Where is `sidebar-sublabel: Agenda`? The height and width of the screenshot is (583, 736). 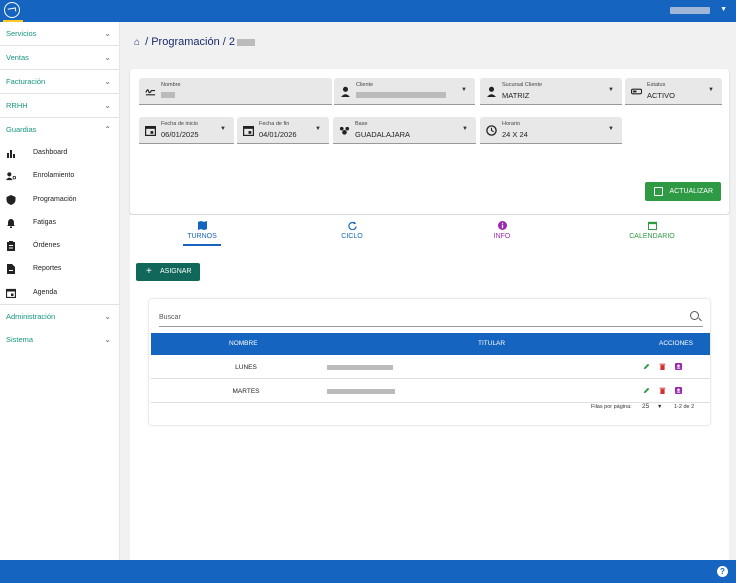 sidebar-sublabel: Agenda is located at coordinates (45, 292).